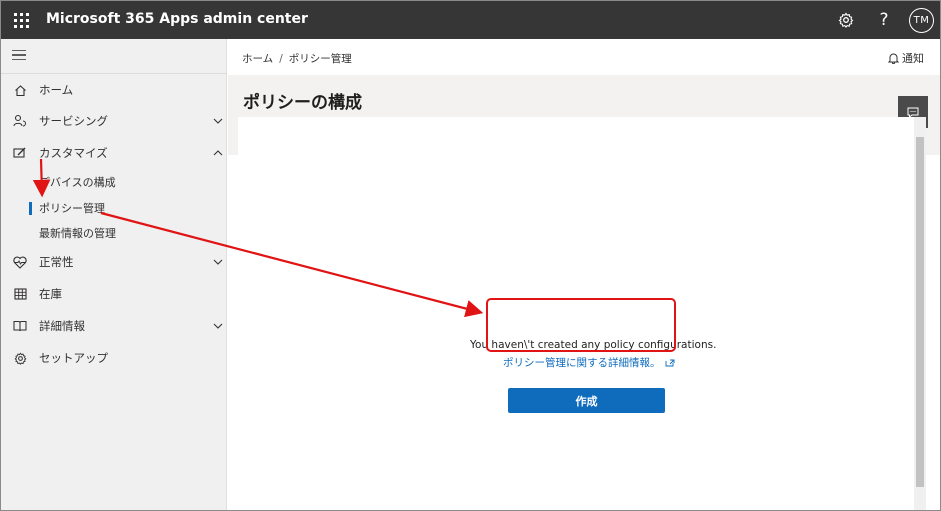  What do you see at coordinates (669, 362) in the screenshot?
I see `external-link-icon` at bounding box center [669, 362].